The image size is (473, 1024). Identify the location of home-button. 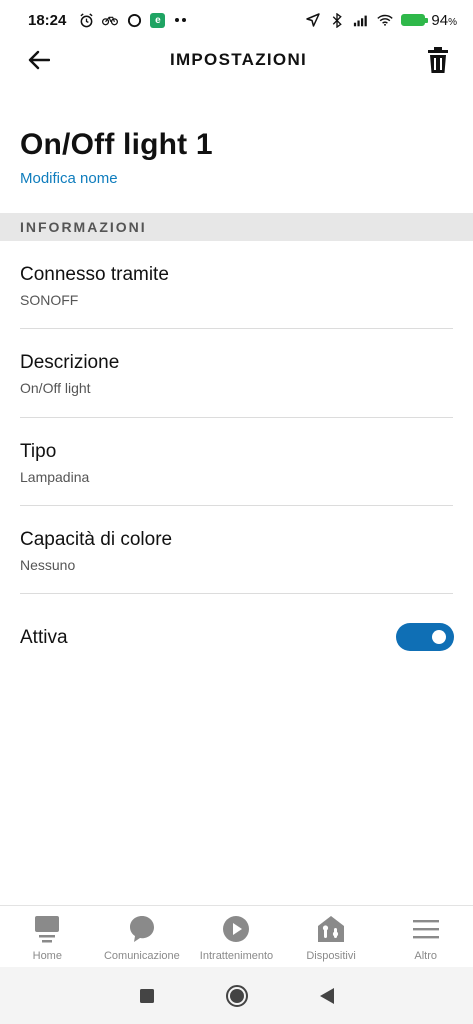
(237, 996).